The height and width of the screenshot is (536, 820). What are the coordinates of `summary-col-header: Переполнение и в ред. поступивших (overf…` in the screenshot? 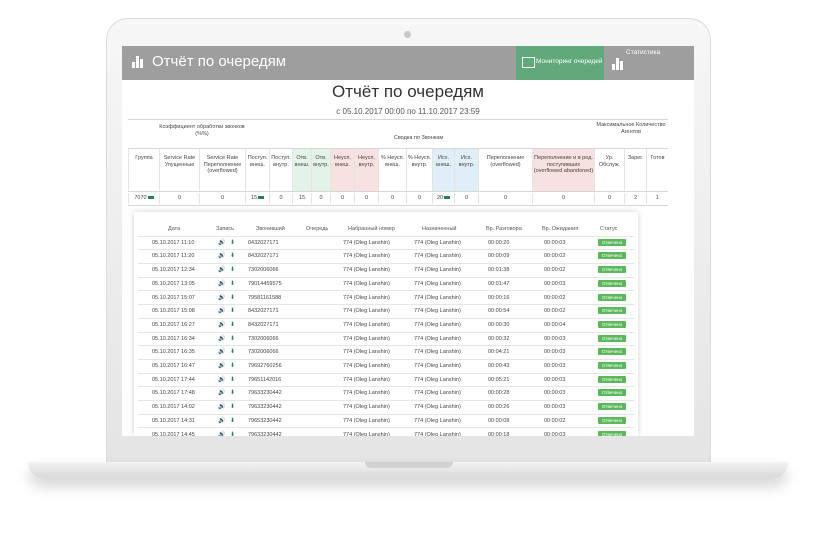 It's located at (563, 170).